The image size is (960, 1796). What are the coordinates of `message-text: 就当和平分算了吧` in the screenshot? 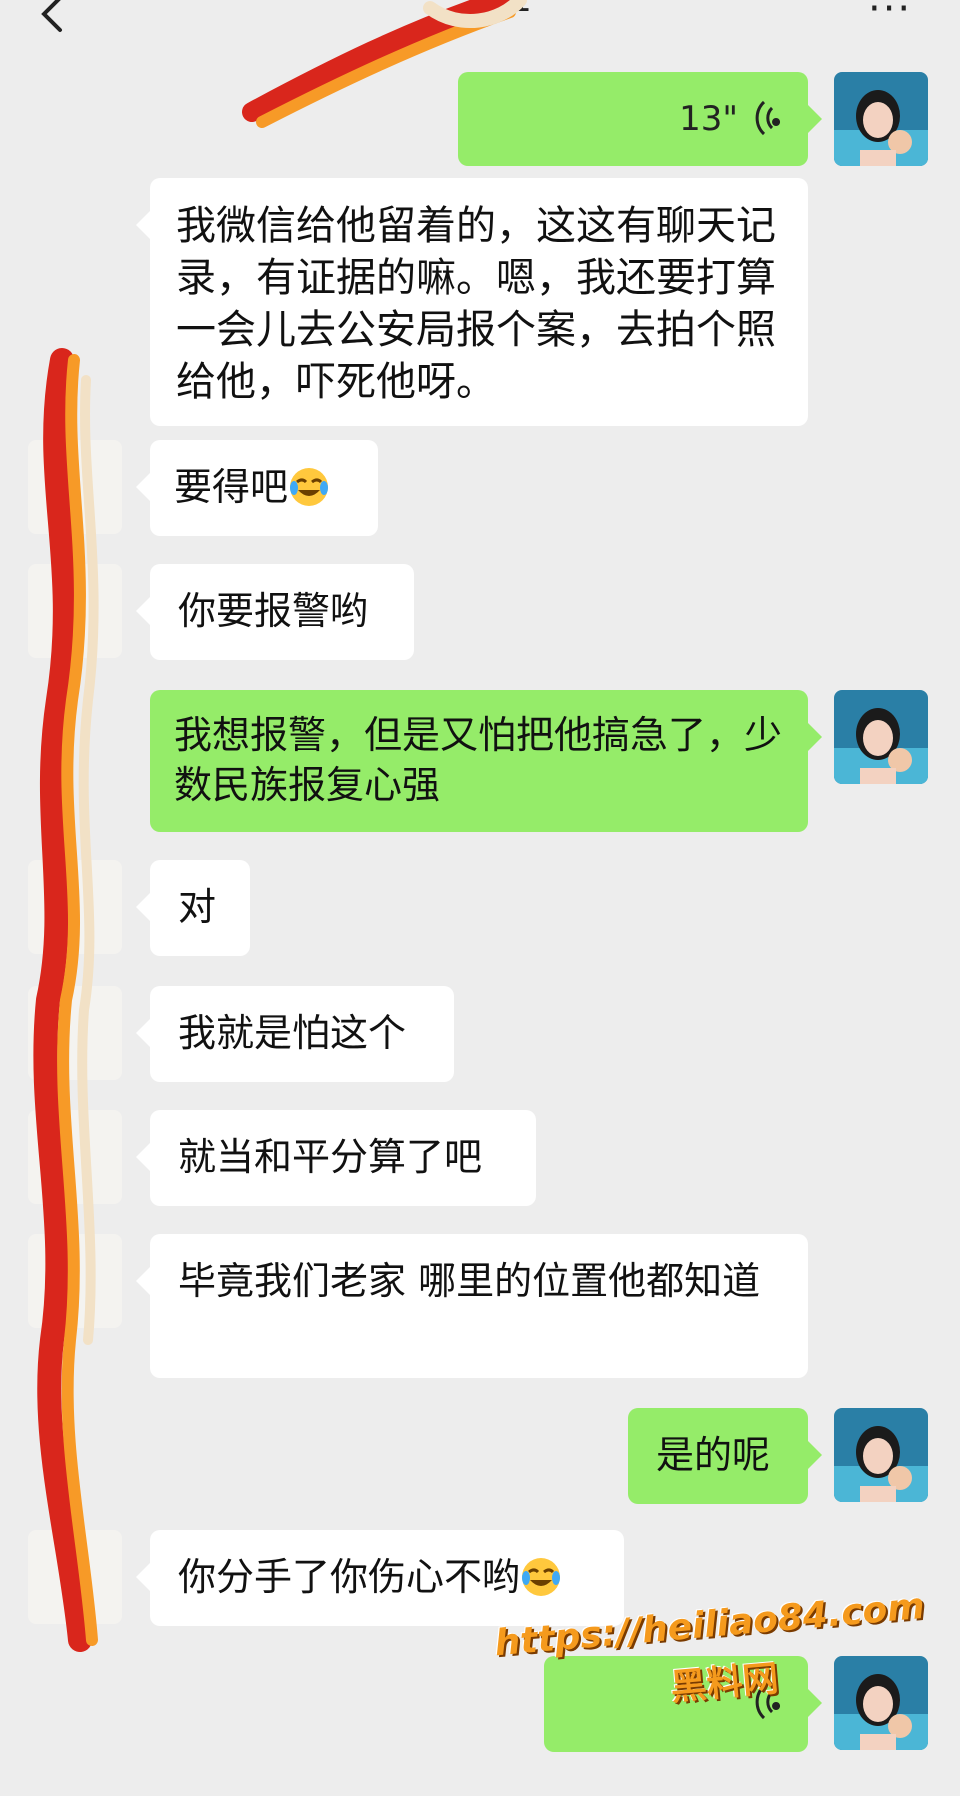 It's located at (330, 1157).